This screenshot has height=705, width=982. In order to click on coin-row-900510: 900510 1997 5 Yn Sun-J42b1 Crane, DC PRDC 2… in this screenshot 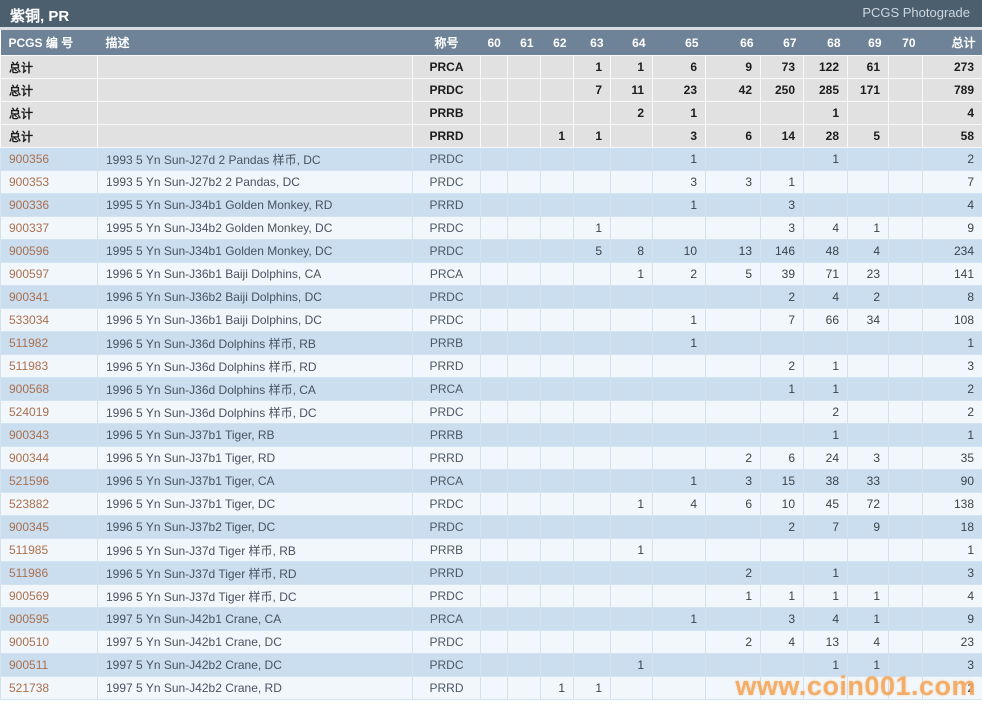, I will do `click(491, 642)`.